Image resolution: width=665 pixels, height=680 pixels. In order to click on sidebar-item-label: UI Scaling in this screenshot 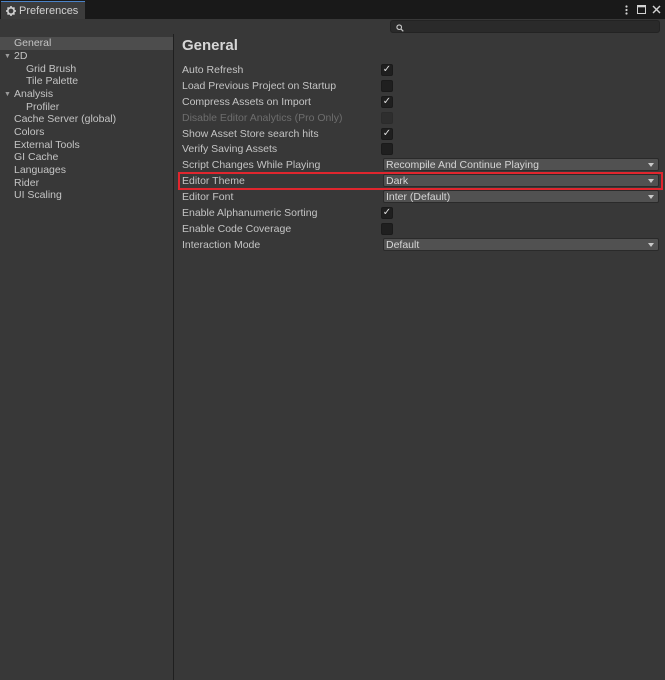, I will do `click(38, 195)`.